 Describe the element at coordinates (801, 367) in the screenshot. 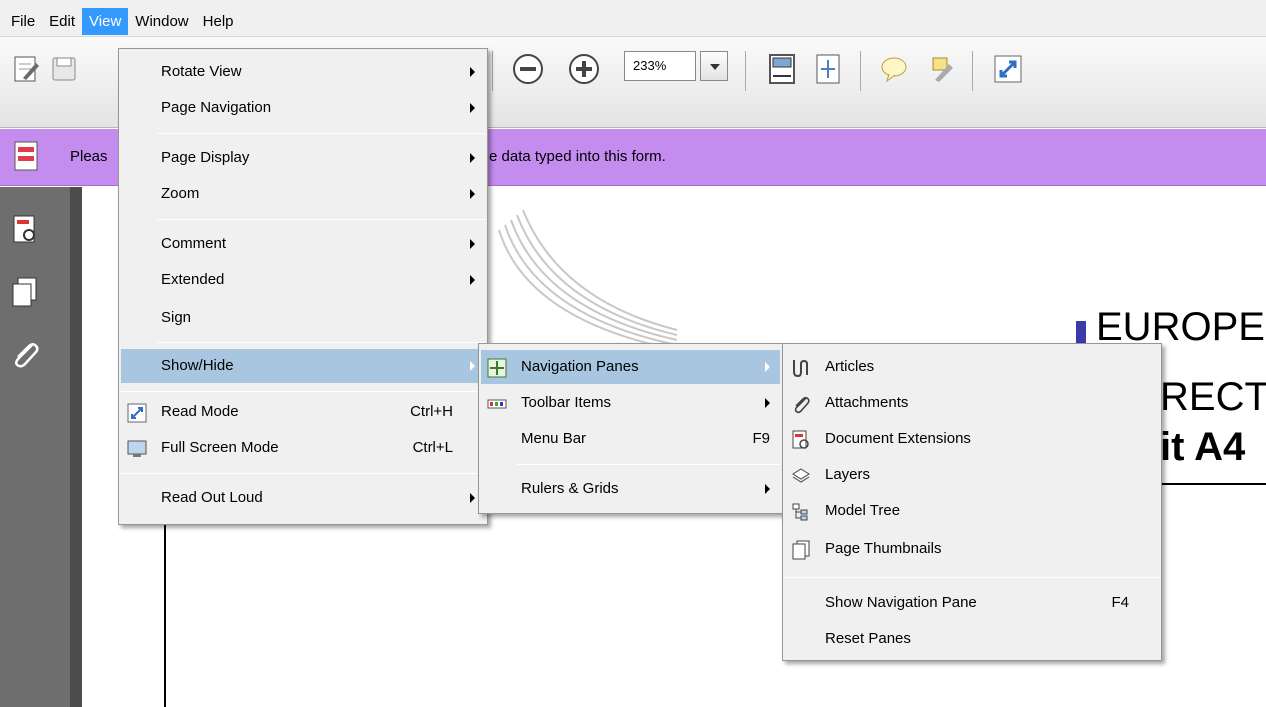

I see `articles-icon` at that location.